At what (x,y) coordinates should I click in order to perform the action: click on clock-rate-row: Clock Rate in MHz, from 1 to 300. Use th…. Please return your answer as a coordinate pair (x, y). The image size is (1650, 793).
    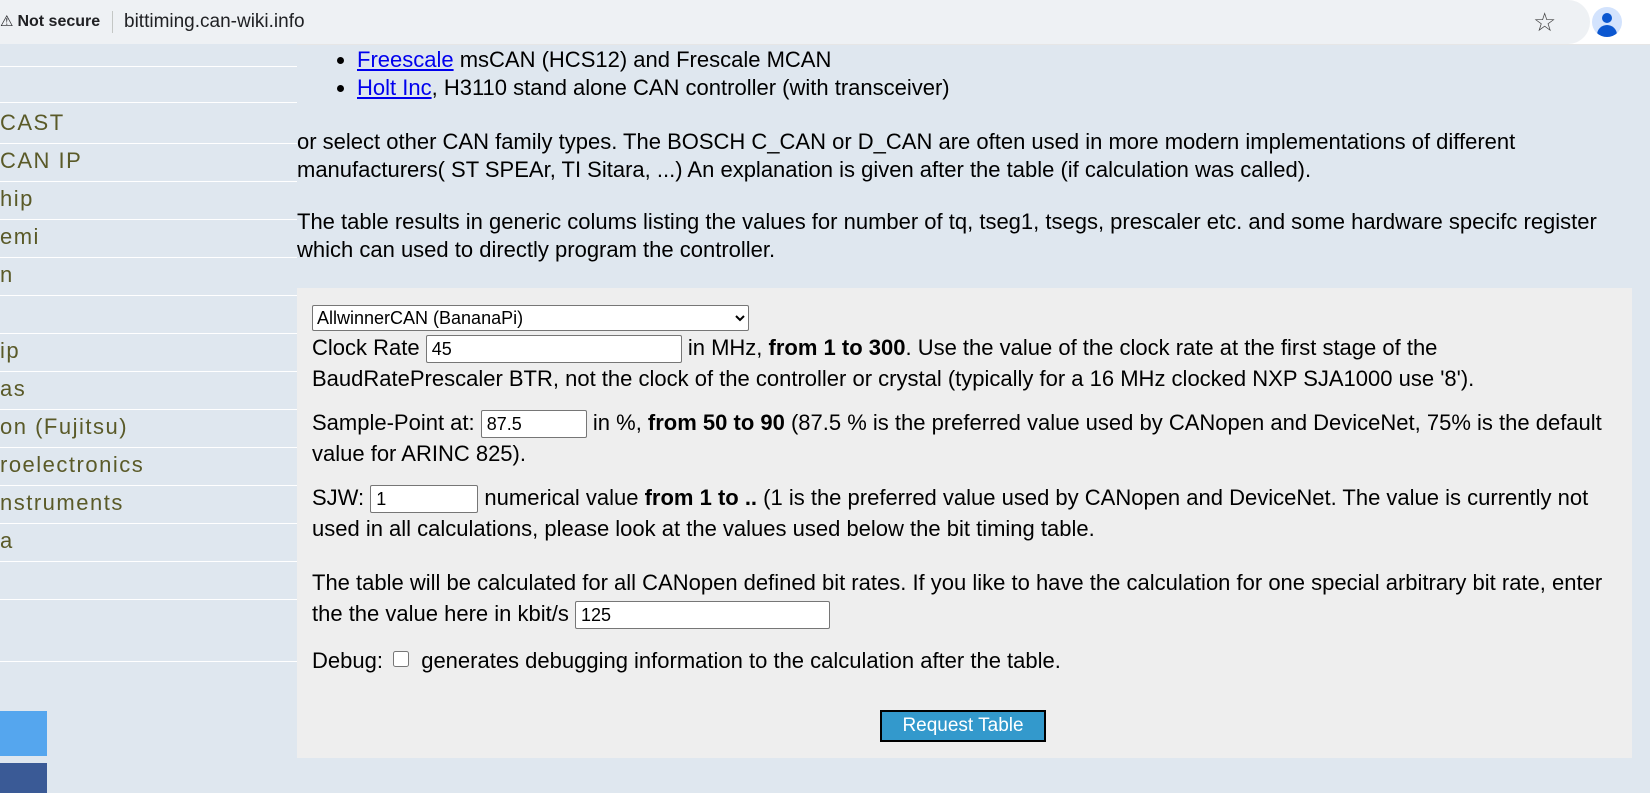
    Looking at the image, I should click on (967, 363).